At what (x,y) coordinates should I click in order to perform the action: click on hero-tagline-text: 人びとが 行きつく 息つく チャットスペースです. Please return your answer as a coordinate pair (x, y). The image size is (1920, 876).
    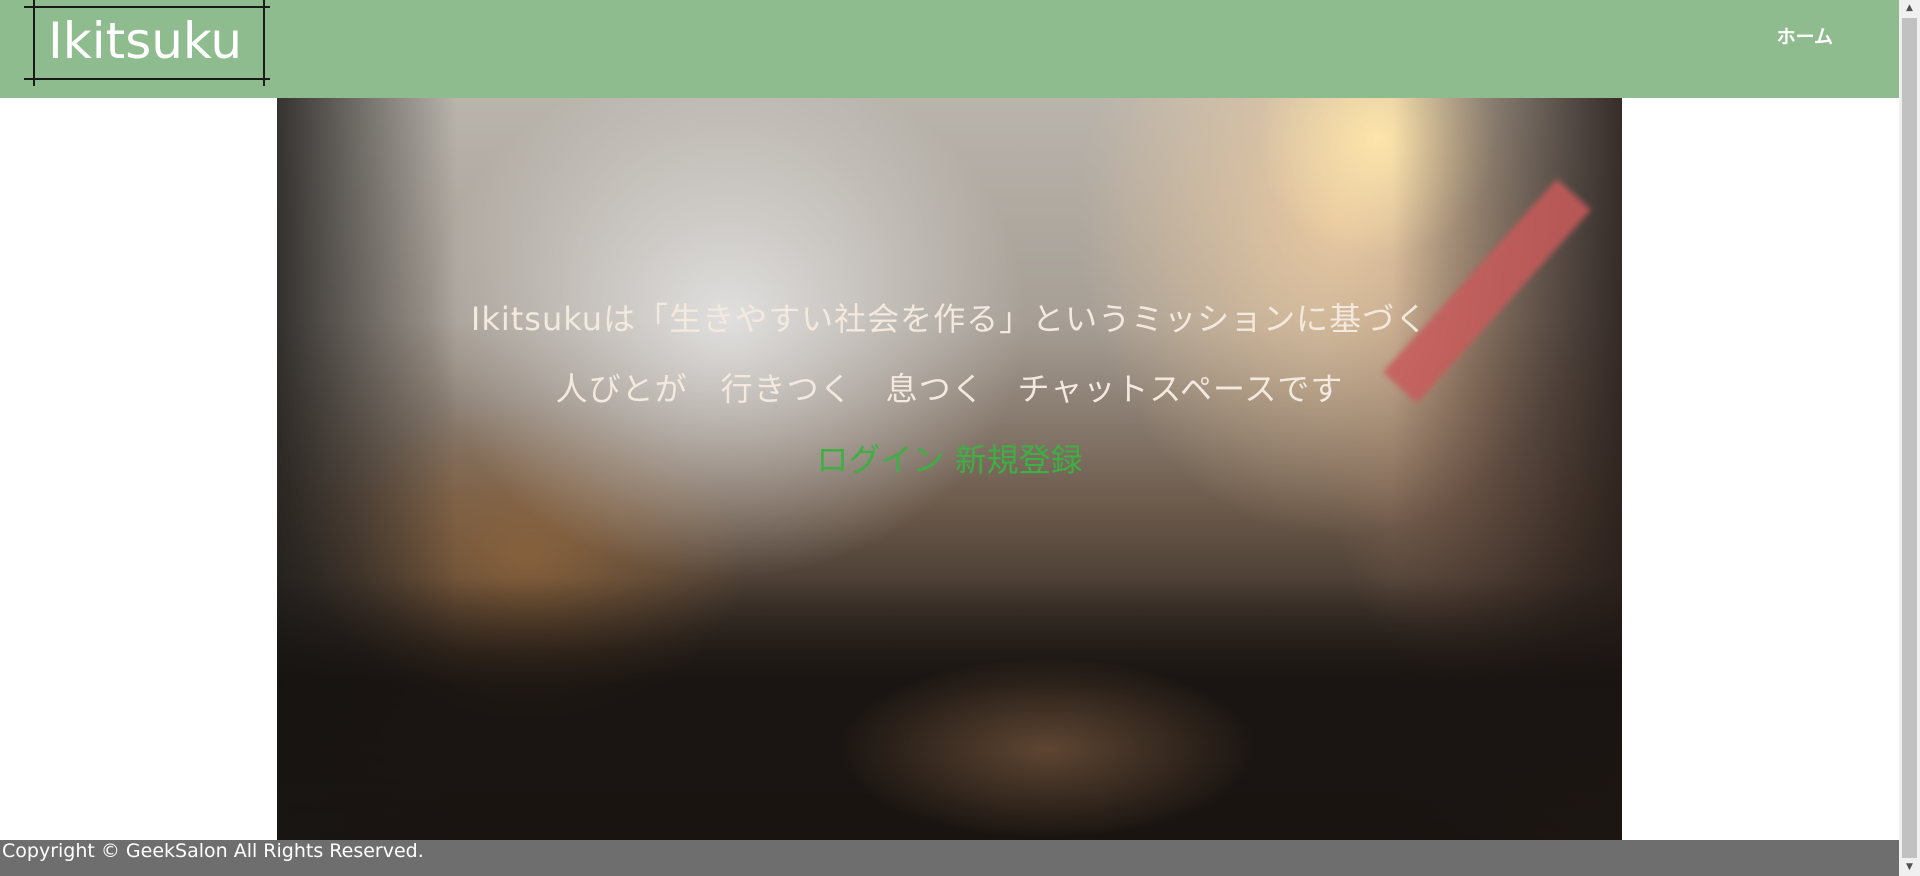
    Looking at the image, I should click on (949, 389).